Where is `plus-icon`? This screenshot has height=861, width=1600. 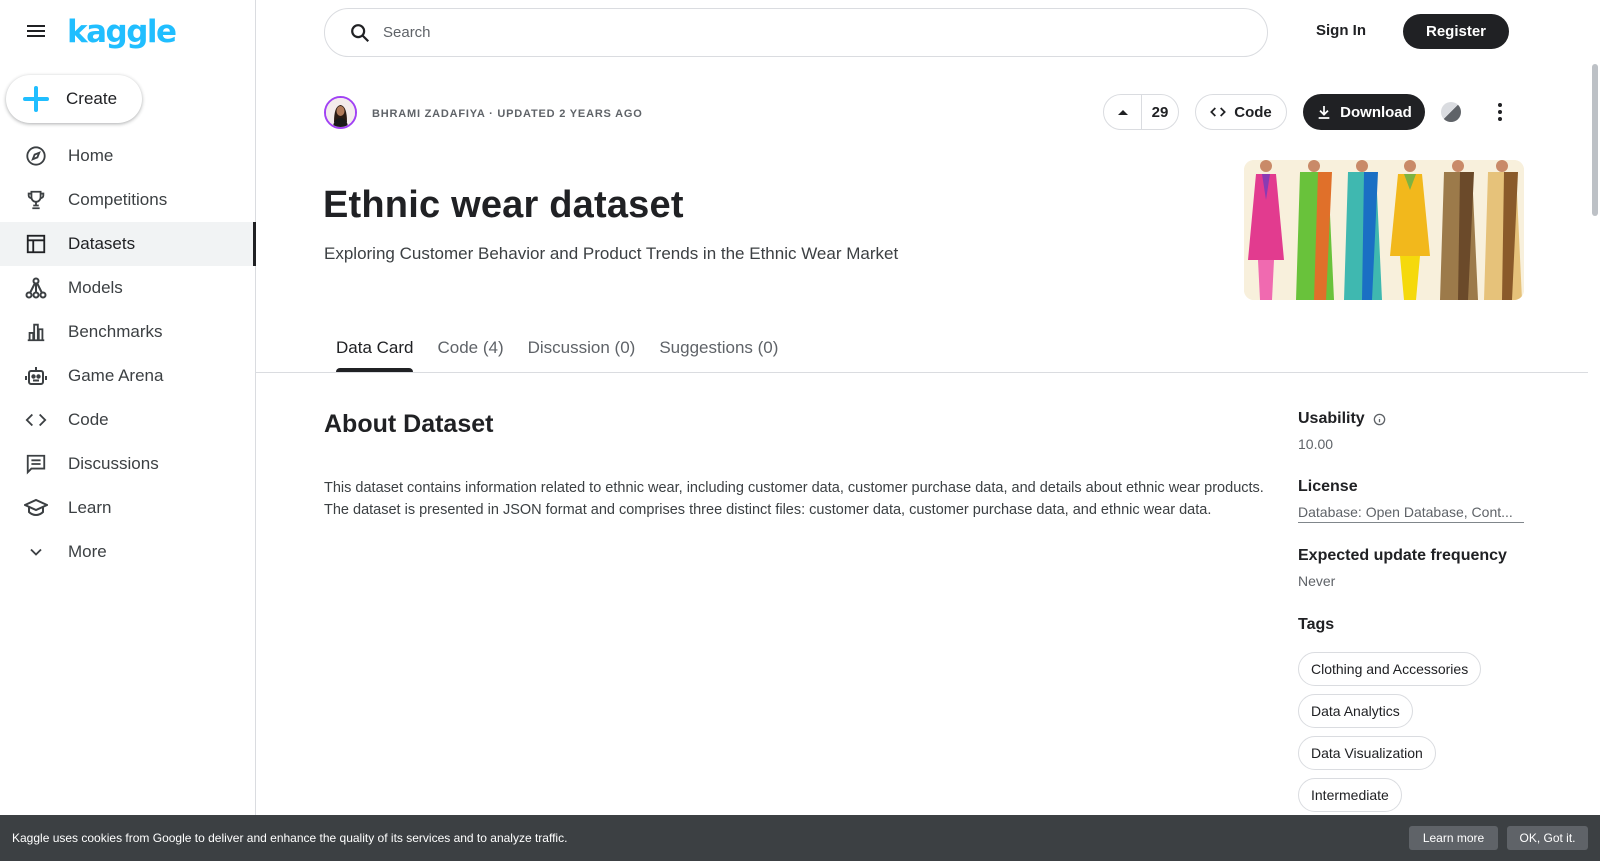
plus-icon is located at coordinates (36, 99).